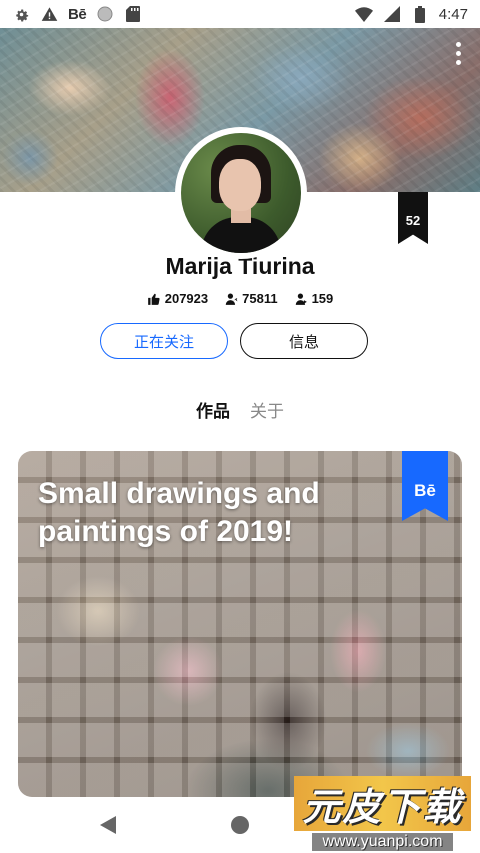 This screenshot has width=480, height=853. What do you see at coordinates (21, 14) in the screenshot?
I see `settings-icon` at bounding box center [21, 14].